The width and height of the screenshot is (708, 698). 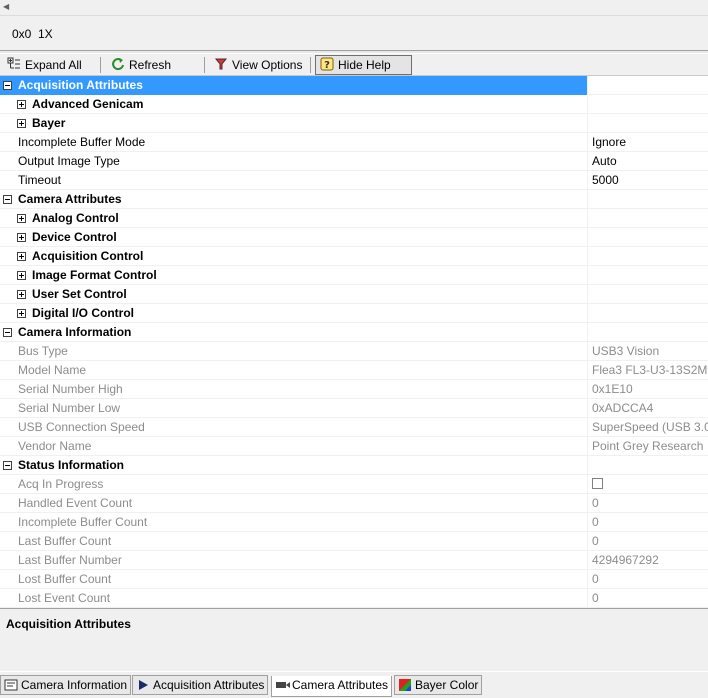 What do you see at coordinates (61, 484) in the screenshot?
I see `property-label: Acq In Progress` at bounding box center [61, 484].